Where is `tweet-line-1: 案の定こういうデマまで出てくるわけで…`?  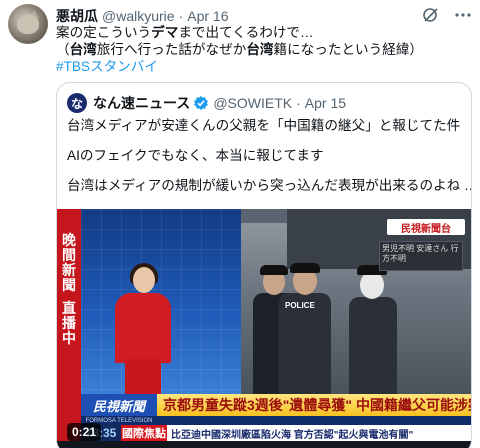 tweet-line-1: 案の定こういうデマまで出てくるわけで… is located at coordinates (263, 32).